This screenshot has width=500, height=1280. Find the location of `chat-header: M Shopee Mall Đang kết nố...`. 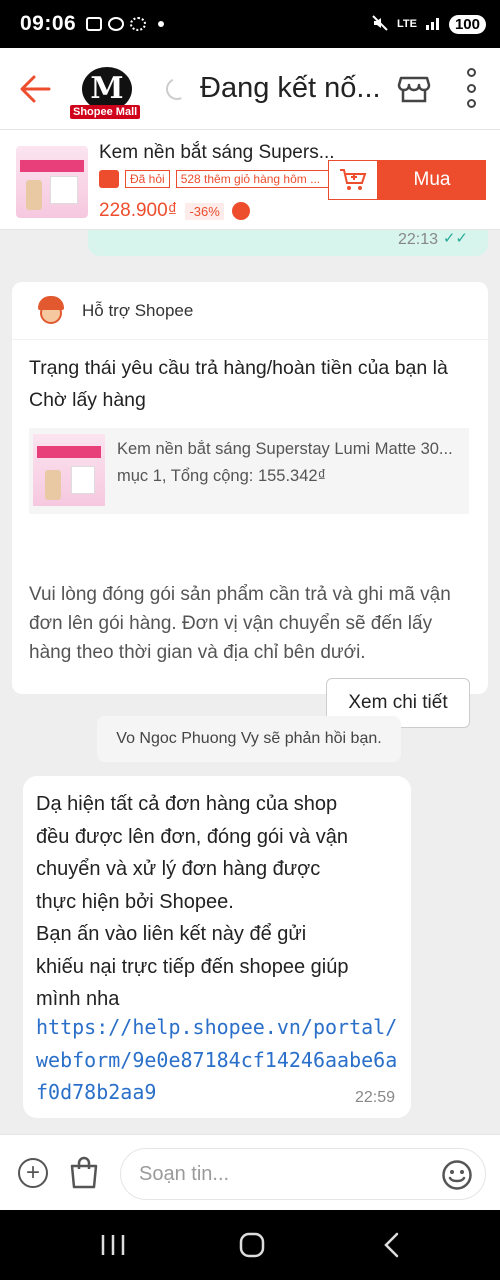

chat-header: M Shopee Mall Đang kết nố... is located at coordinates (250, 89).